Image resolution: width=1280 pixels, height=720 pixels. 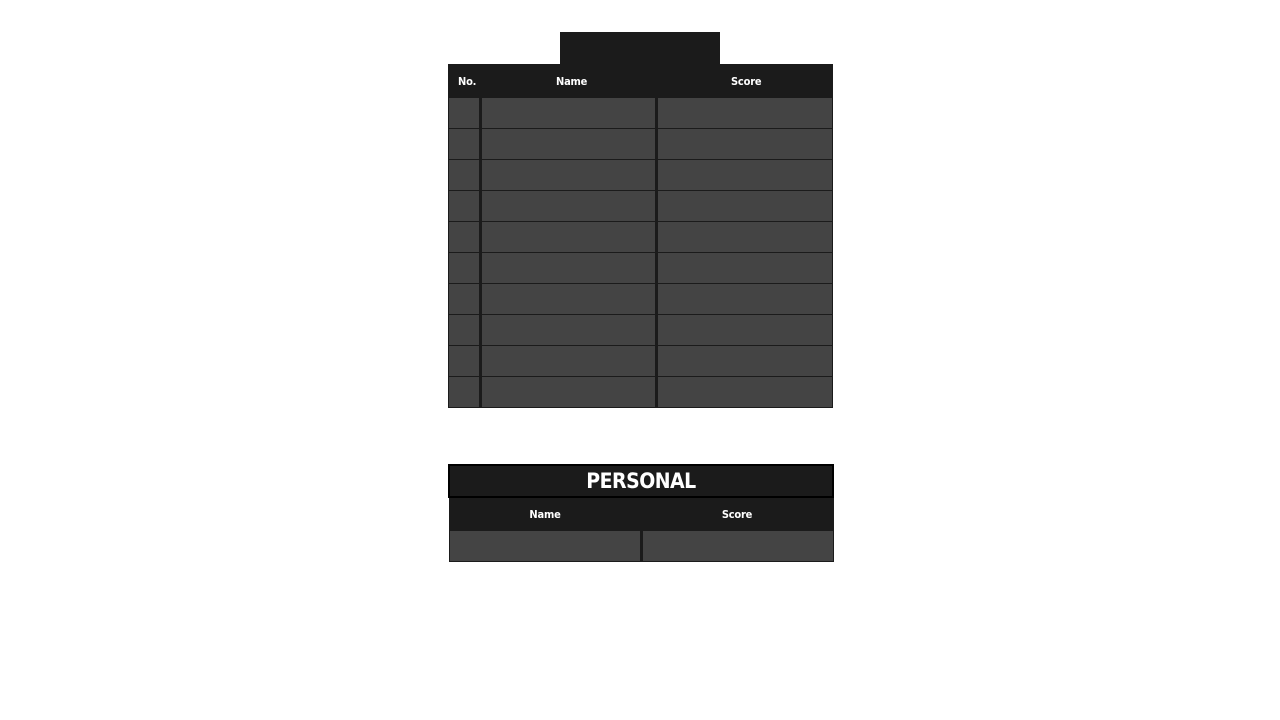 I want to click on personal-title: PERSONAL, so click(x=641, y=481).